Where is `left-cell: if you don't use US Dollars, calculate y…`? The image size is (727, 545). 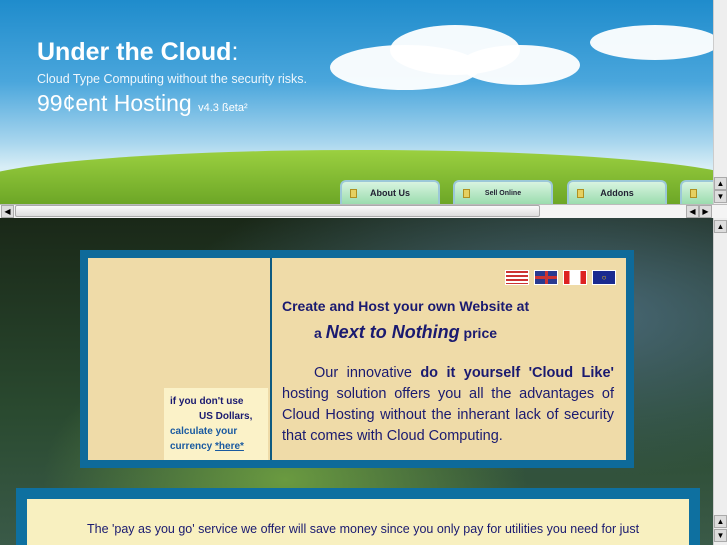 left-cell: if you don't use US Dollars, calculate y… is located at coordinates (180, 359).